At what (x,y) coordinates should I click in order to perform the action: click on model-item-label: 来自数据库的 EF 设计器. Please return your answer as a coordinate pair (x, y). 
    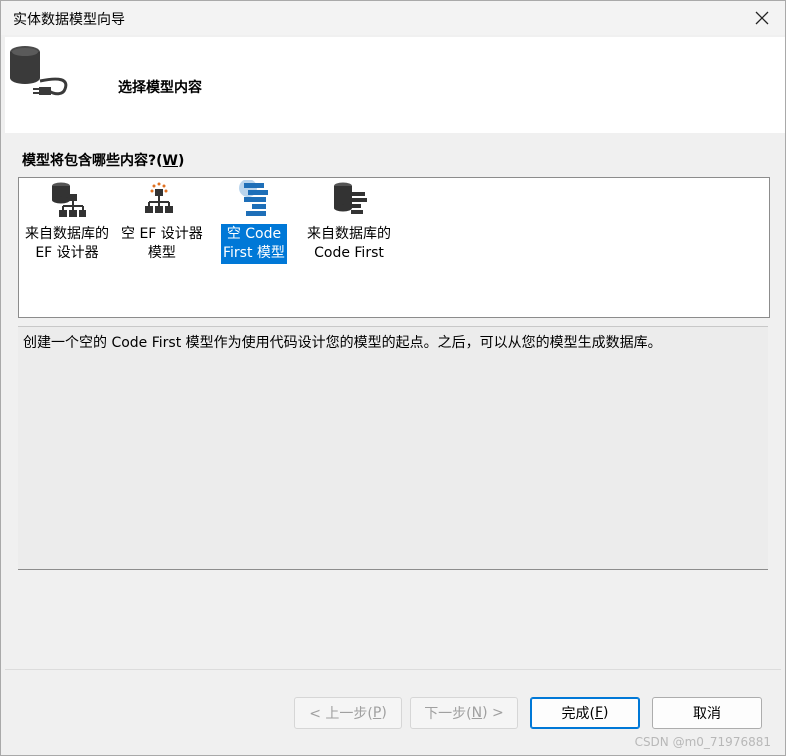
    Looking at the image, I should click on (67, 243).